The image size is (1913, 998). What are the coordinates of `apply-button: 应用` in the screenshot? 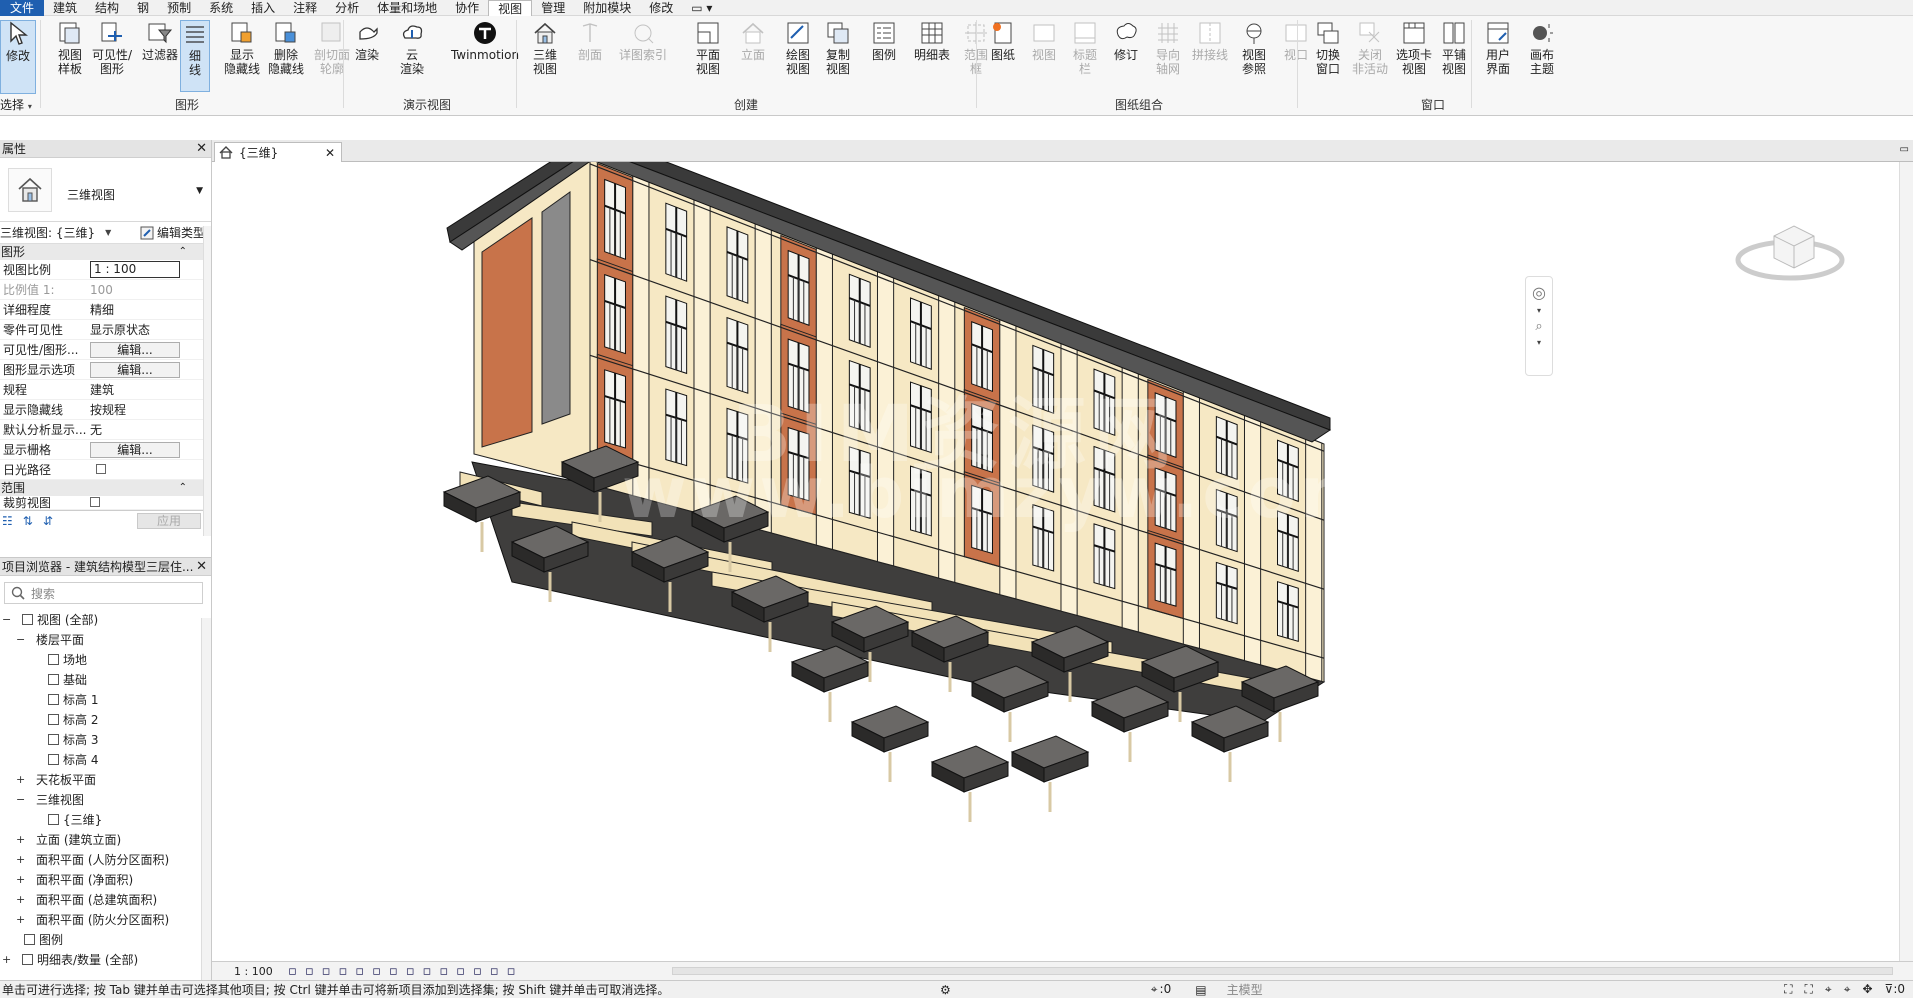 It's located at (169, 520).